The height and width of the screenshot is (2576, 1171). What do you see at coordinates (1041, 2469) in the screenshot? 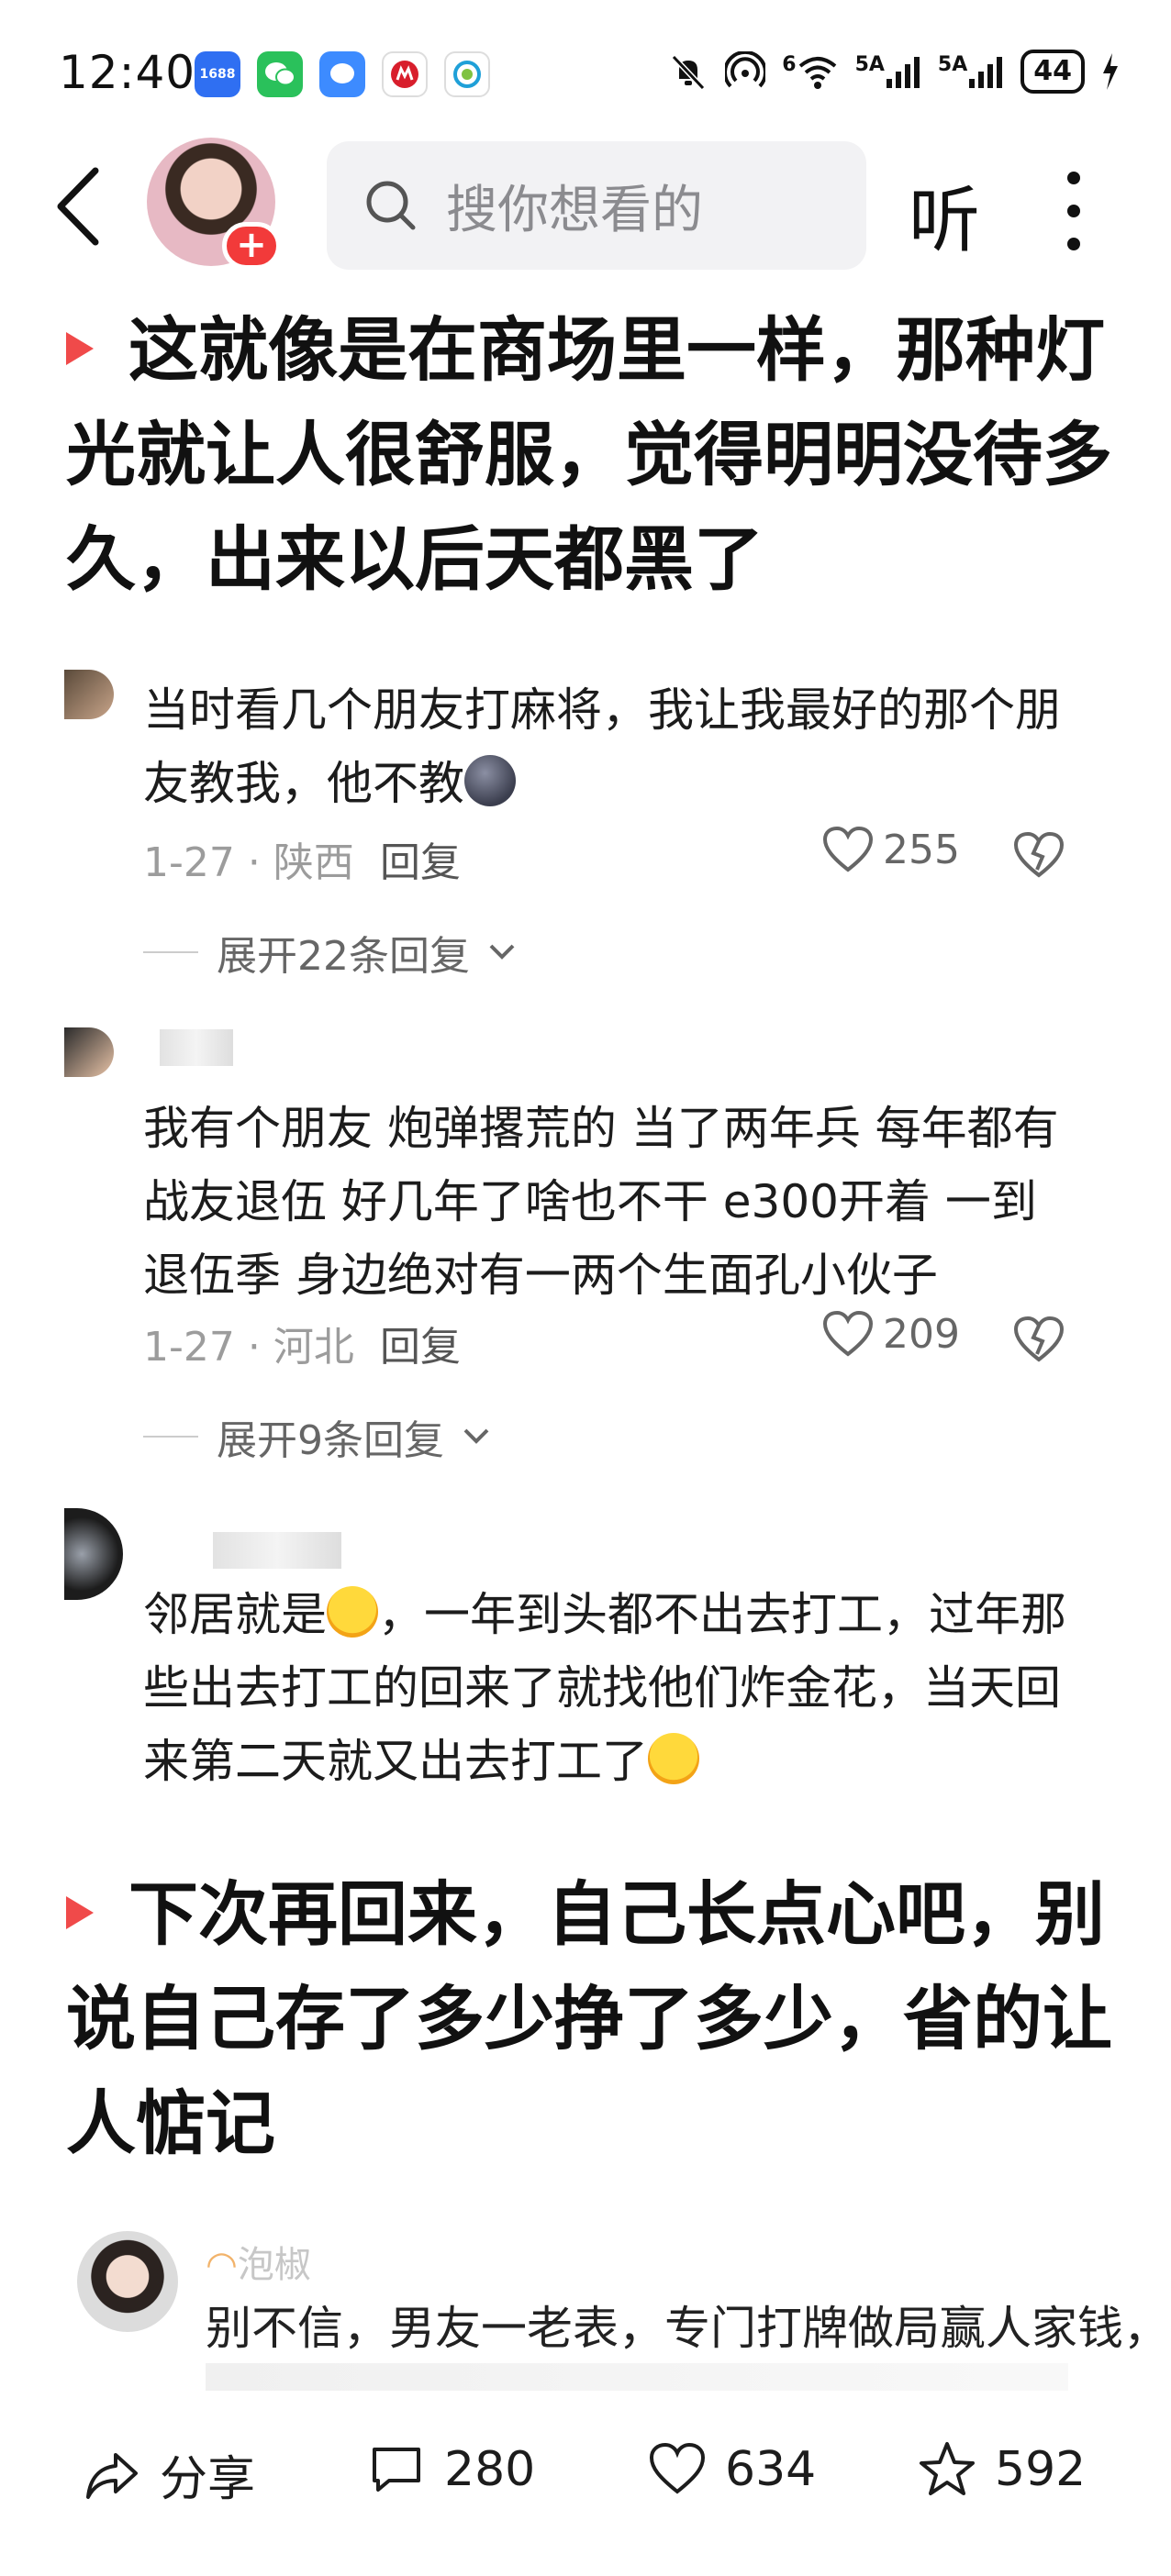
I see `favorites-count: 592` at bounding box center [1041, 2469].